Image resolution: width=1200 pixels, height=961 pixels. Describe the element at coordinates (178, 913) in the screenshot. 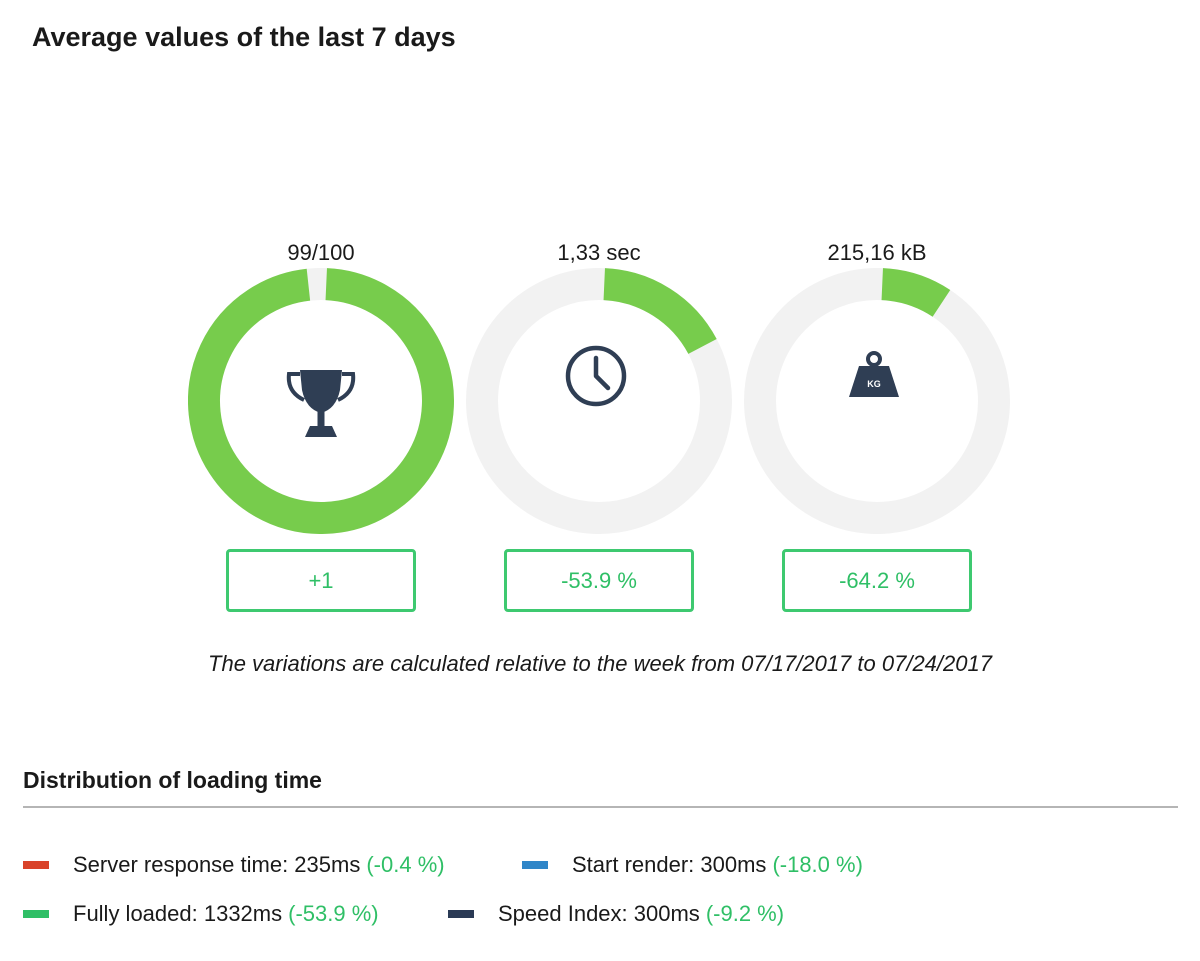

I see `legend-label: Fully loaded: 1332ms` at that location.